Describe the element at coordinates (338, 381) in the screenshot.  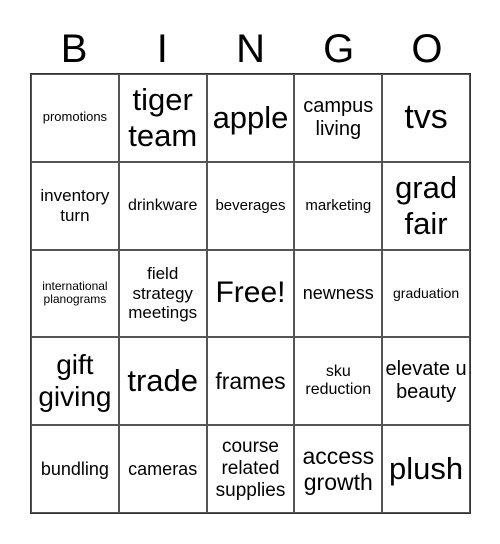
I see `bingo-cell: sku reduction` at that location.